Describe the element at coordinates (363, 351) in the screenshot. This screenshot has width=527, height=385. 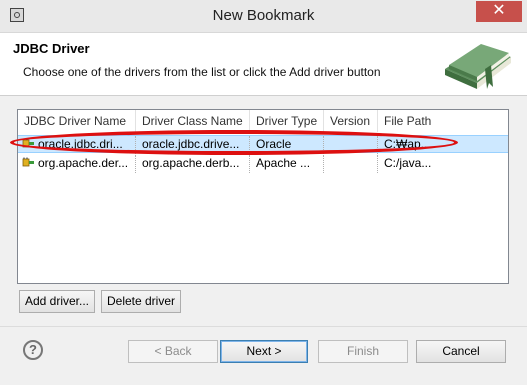
I see `finish-button: Finish` at that location.